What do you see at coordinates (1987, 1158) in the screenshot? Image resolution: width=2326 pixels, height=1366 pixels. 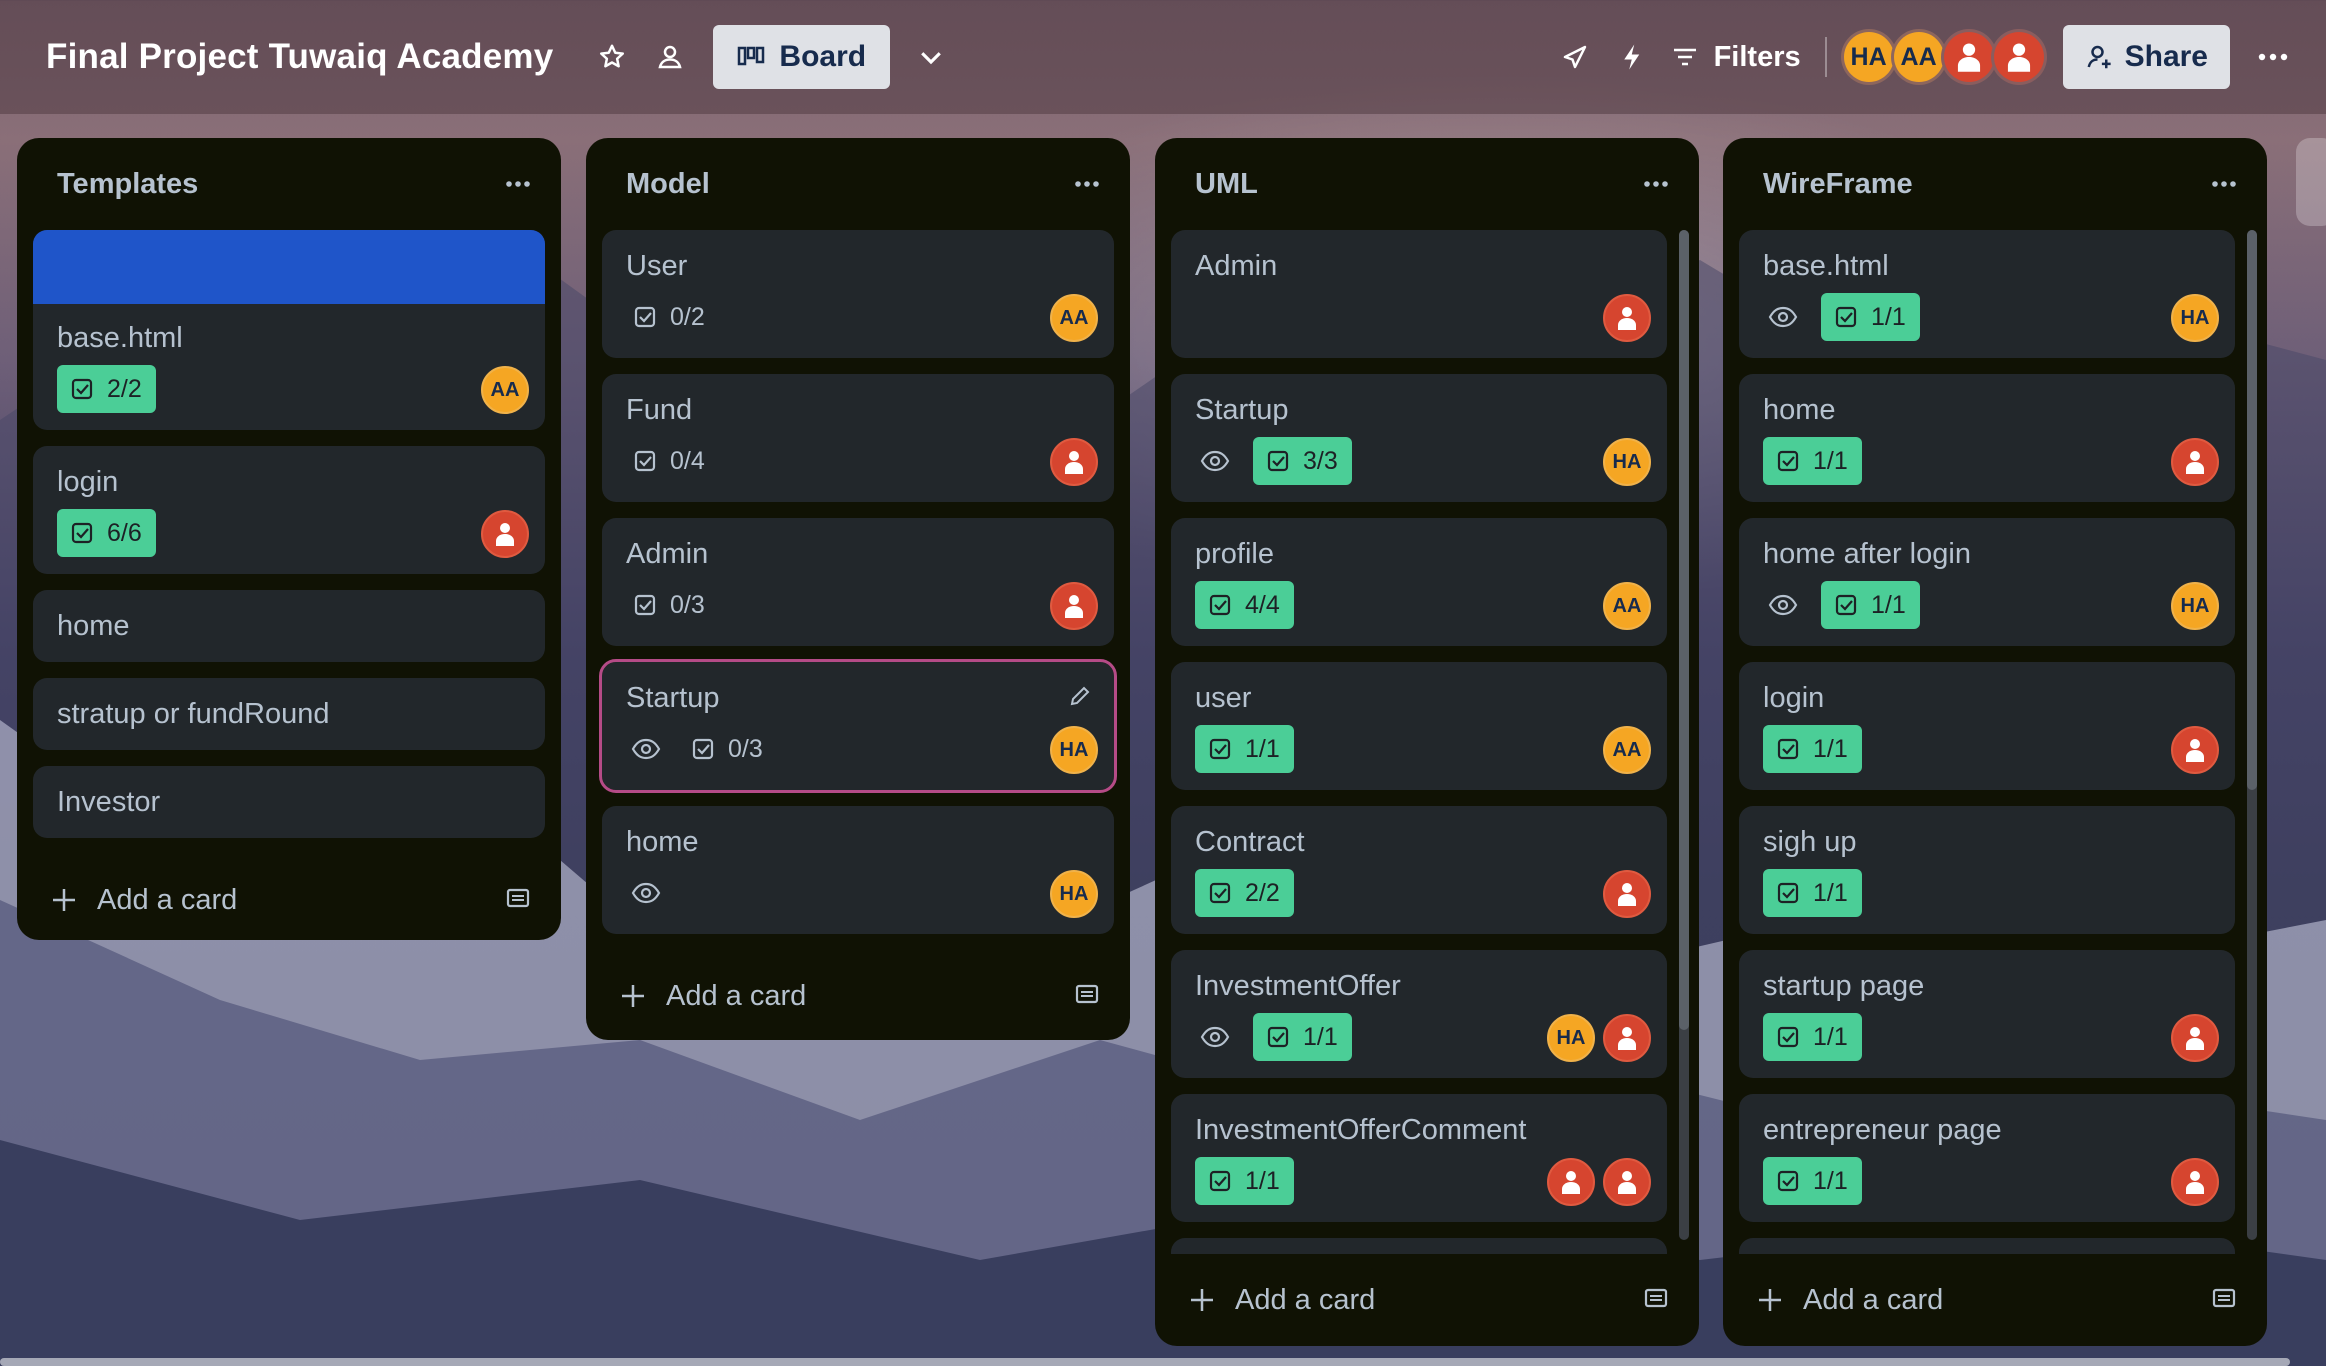 I see `card: entrepreneur page 1/1` at bounding box center [1987, 1158].